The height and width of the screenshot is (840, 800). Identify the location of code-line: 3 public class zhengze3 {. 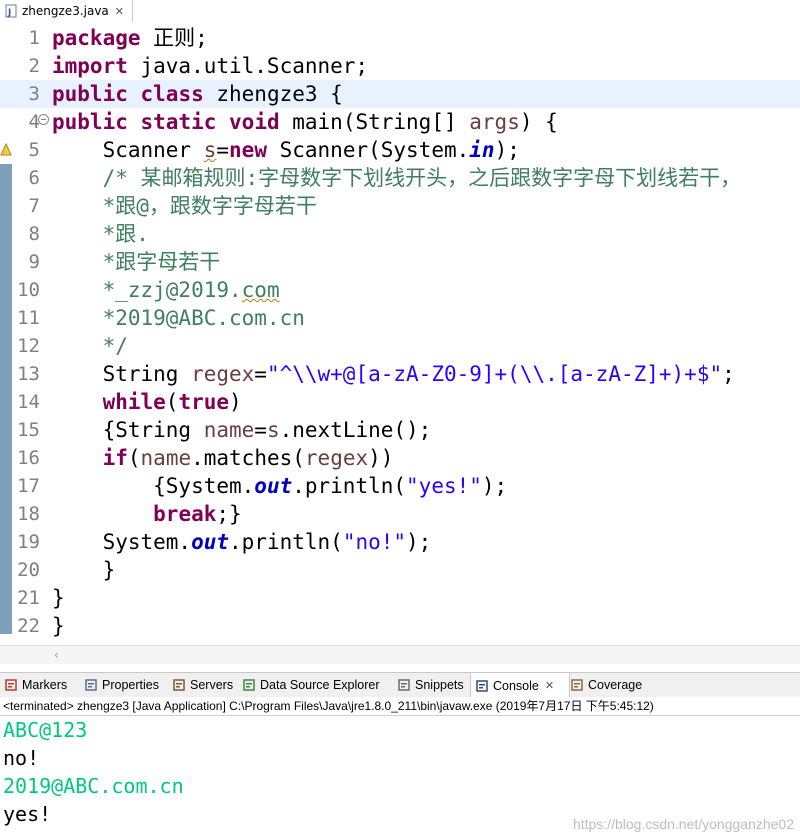
(400, 94).